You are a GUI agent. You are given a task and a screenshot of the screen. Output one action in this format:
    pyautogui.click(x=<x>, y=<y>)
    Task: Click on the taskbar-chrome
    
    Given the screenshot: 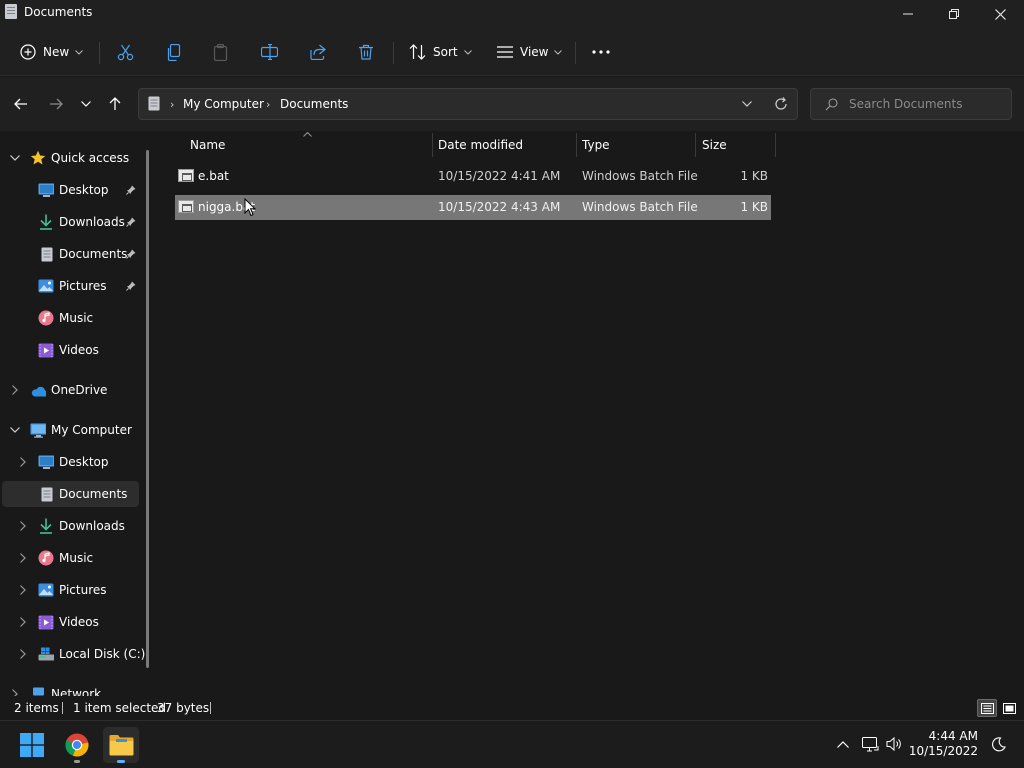 What is the action you would take?
    pyautogui.click(x=77, y=745)
    